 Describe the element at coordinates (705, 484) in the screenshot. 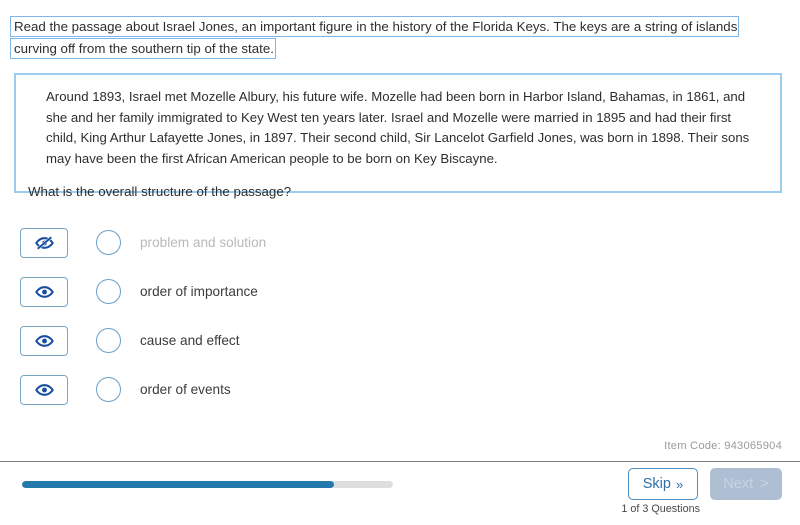

I see `navigation-buttons: Skip » Next >` at that location.